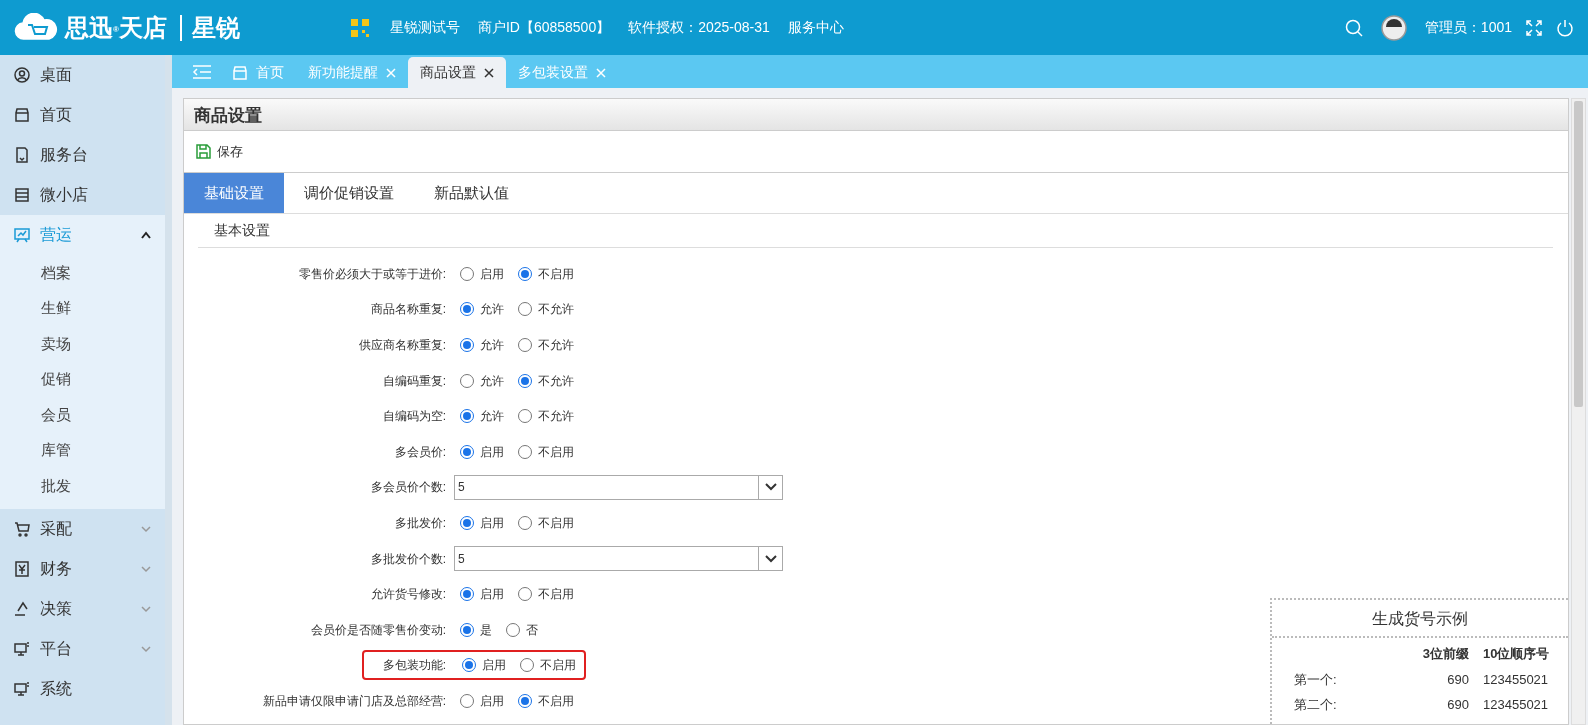  What do you see at coordinates (359, 27) in the screenshot?
I see `qr-code-icon` at bounding box center [359, 27].